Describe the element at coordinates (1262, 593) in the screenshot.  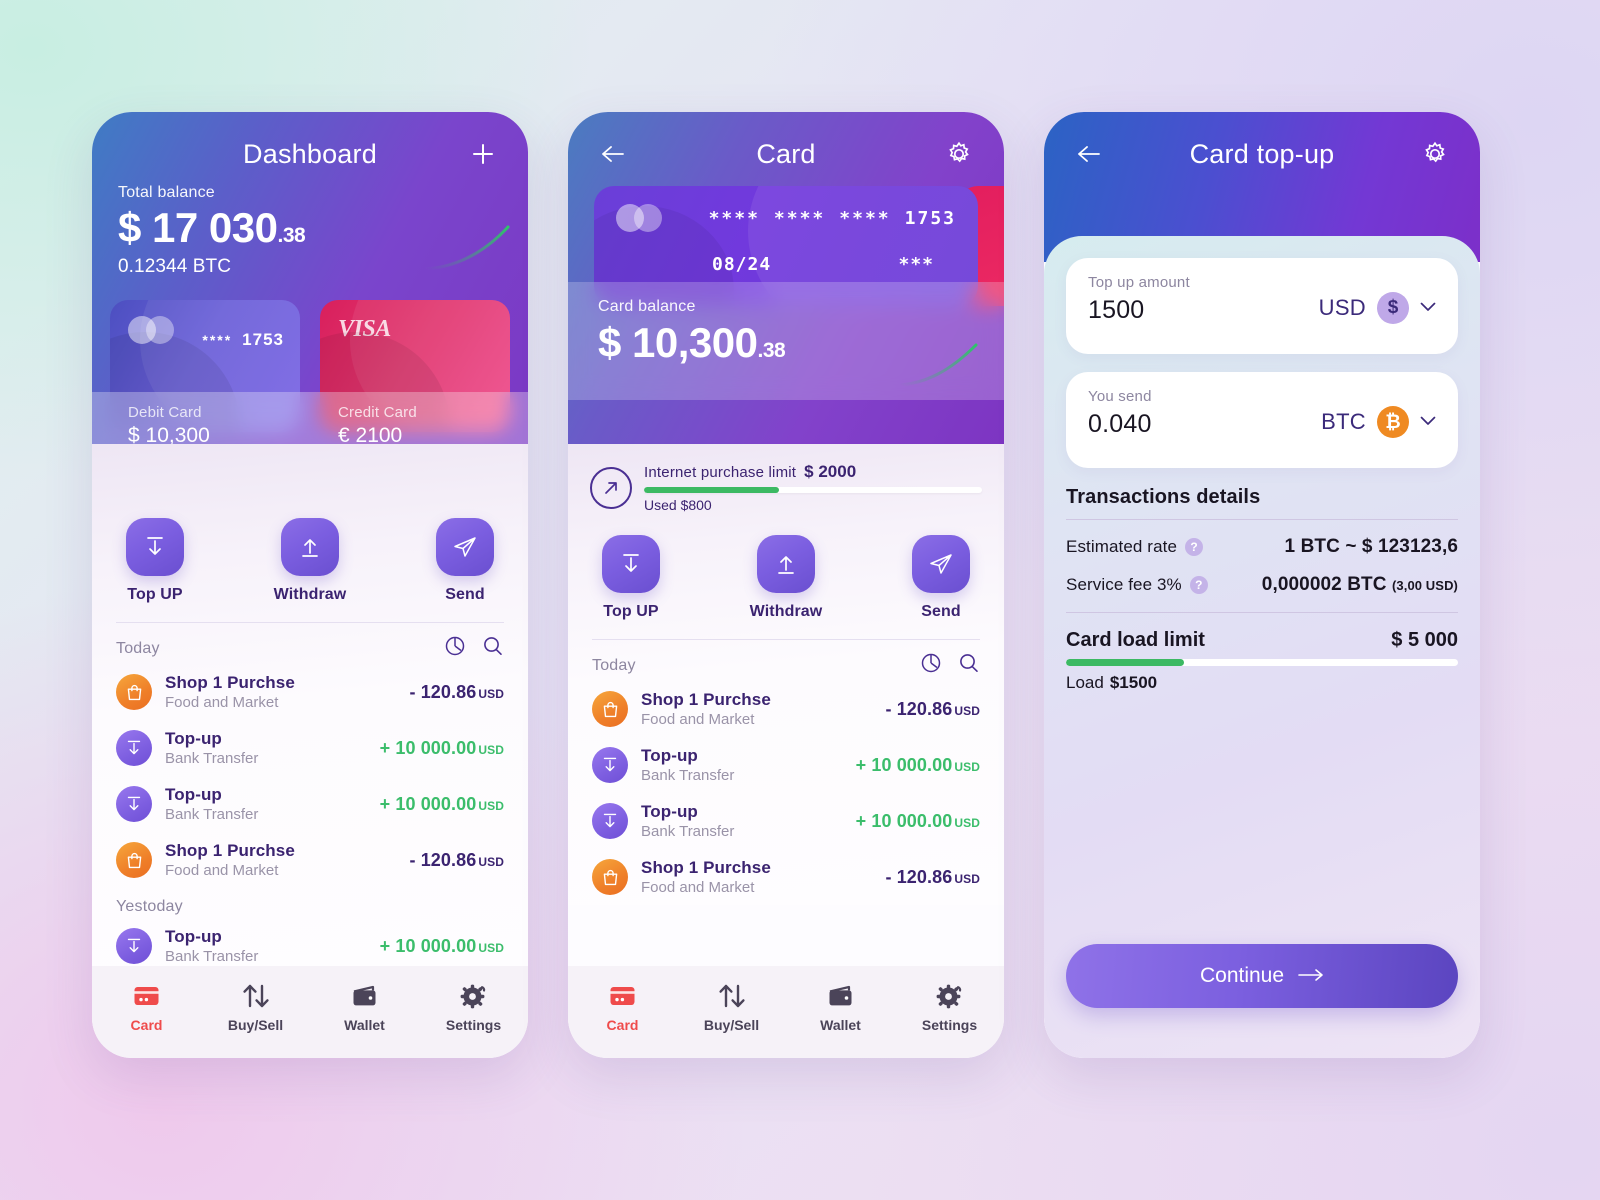
I see `detail-row-service-fee: Service fee 3% ? 0,000002 BTC (3,00 USD)` at that location.